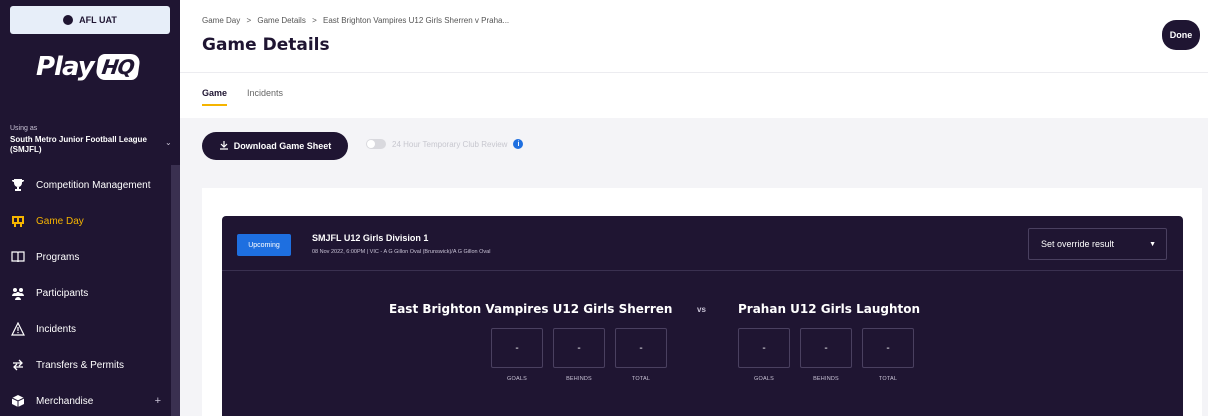 Image resolution: width=1208 pixels, height=416 pixels. What do you see at coordinates (266, 45) in the screenshot?
I see `page-title: Game Details` at bounding box center [266, 45].